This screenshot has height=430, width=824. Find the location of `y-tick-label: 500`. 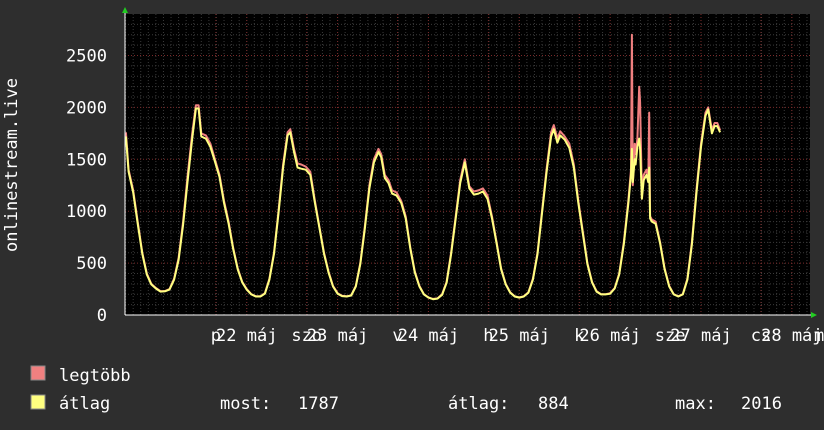

y-tick-label: 500 is located at coordinates (91, 264).